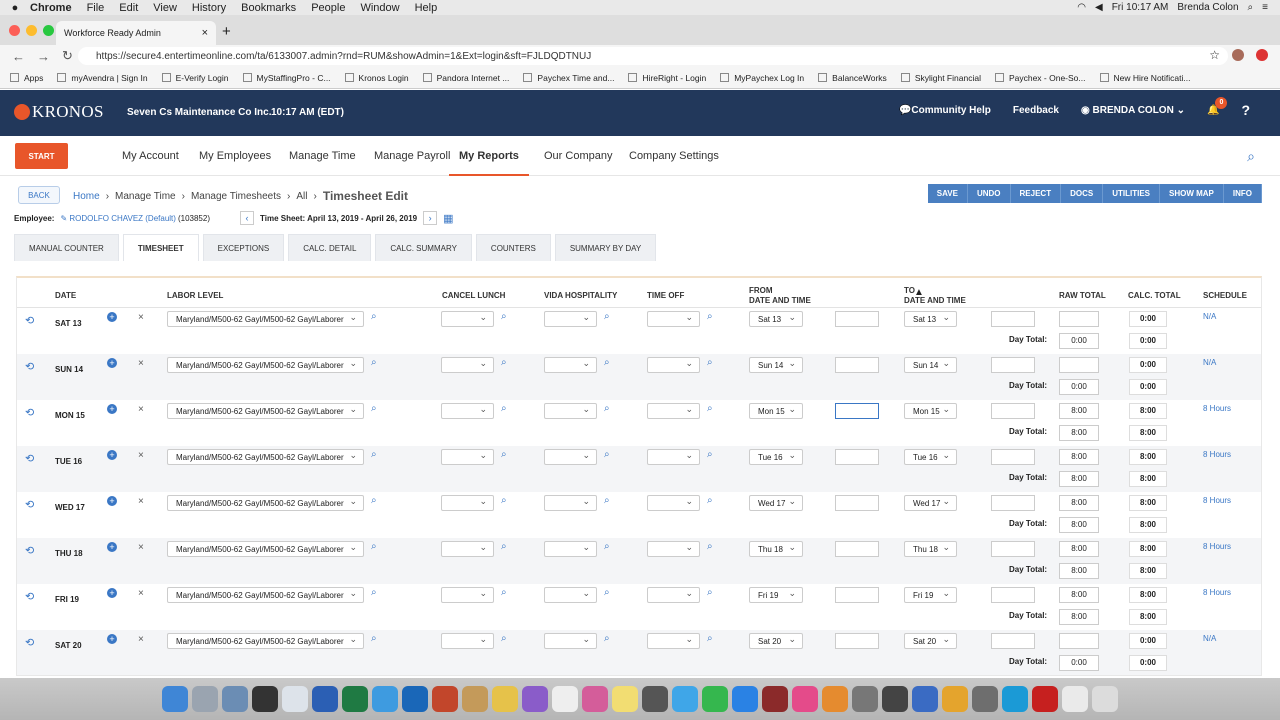 This screenshot has width=1280, height=720. I want to click on feedback-link: Feedback, so click(1036, 110).